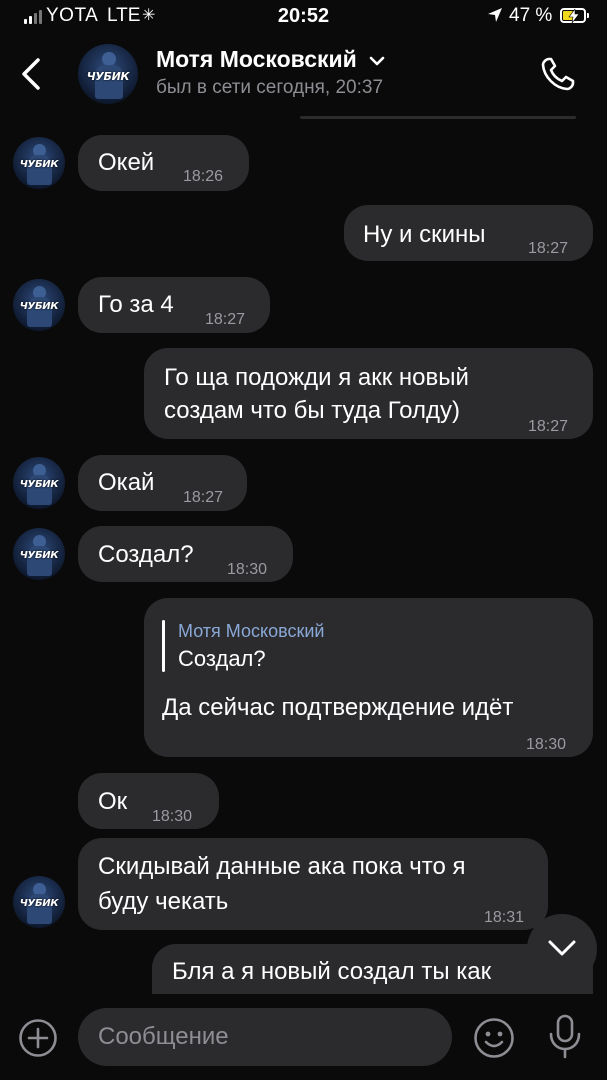  Describe the element at coordinates (494, 1038) in the screenshot. I see `emoji-icon` at that location.